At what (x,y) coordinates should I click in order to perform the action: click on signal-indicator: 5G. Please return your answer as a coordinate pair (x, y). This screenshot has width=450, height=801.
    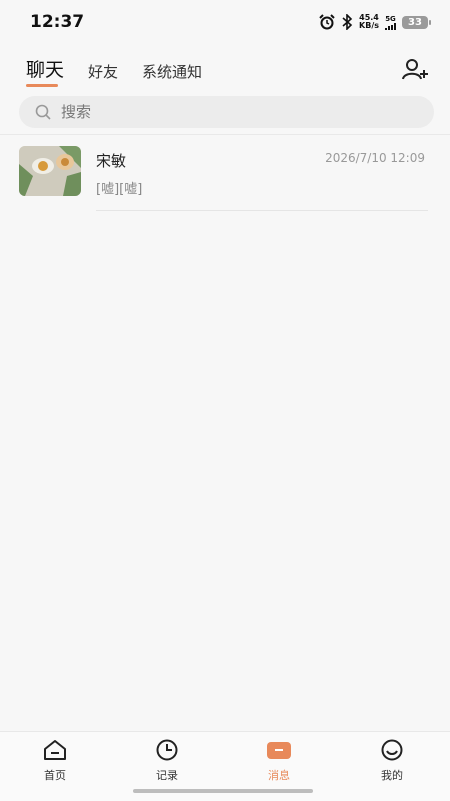
    Looking at the image, I should click on (390, 22).